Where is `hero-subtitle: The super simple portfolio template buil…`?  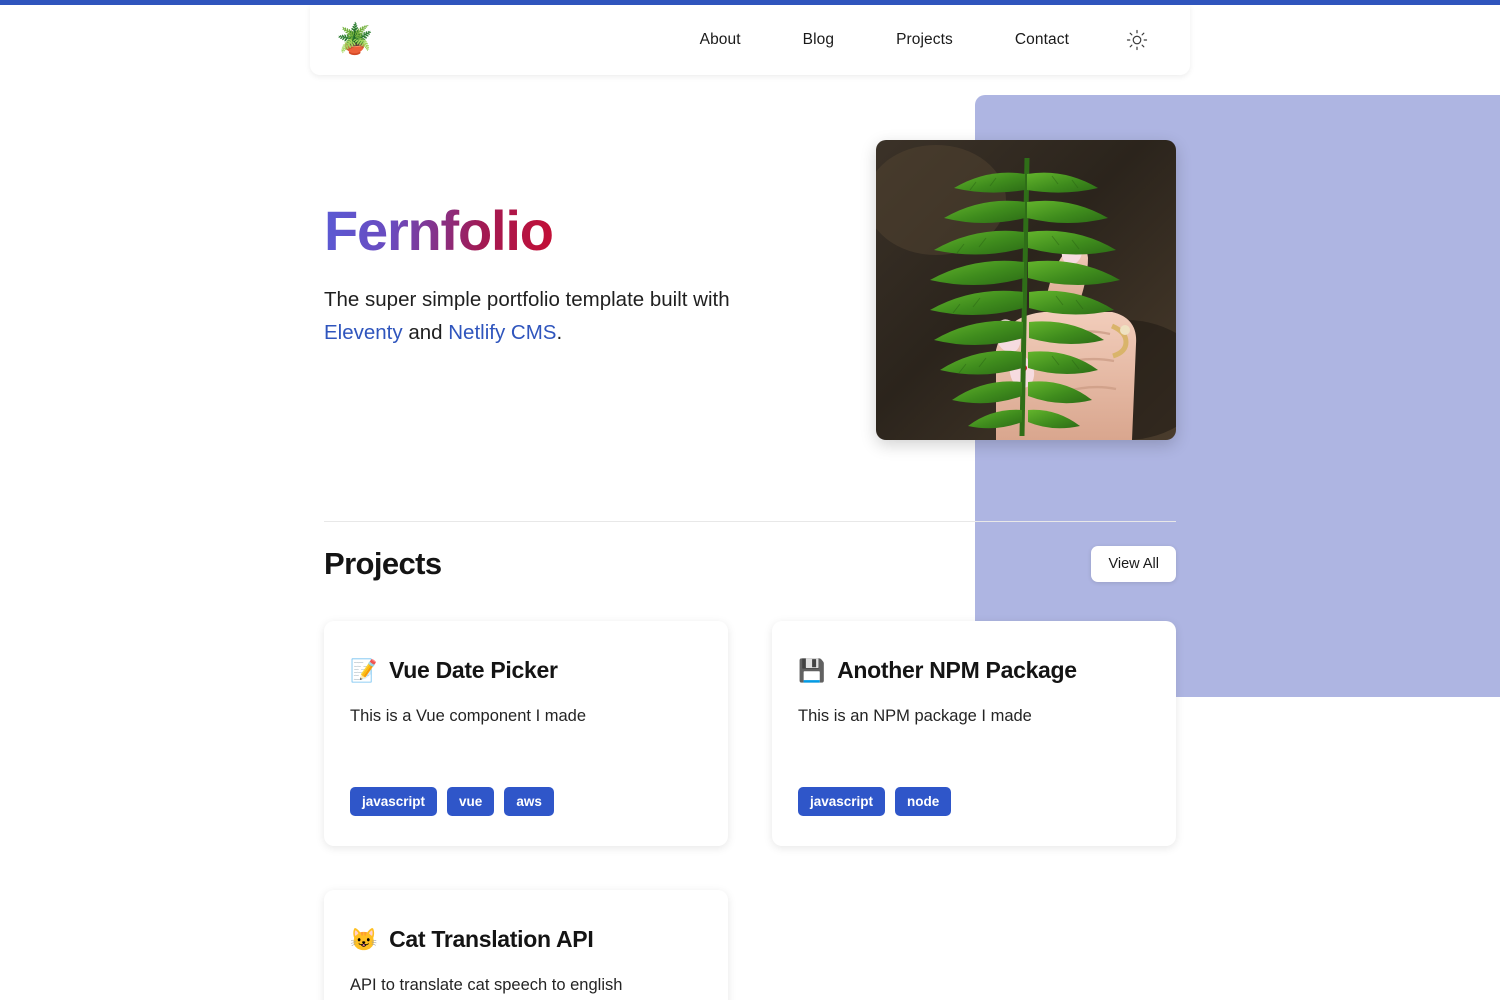 hero-subtitle: The super simple portfolio template buil… is located at coordinates (559, 316).